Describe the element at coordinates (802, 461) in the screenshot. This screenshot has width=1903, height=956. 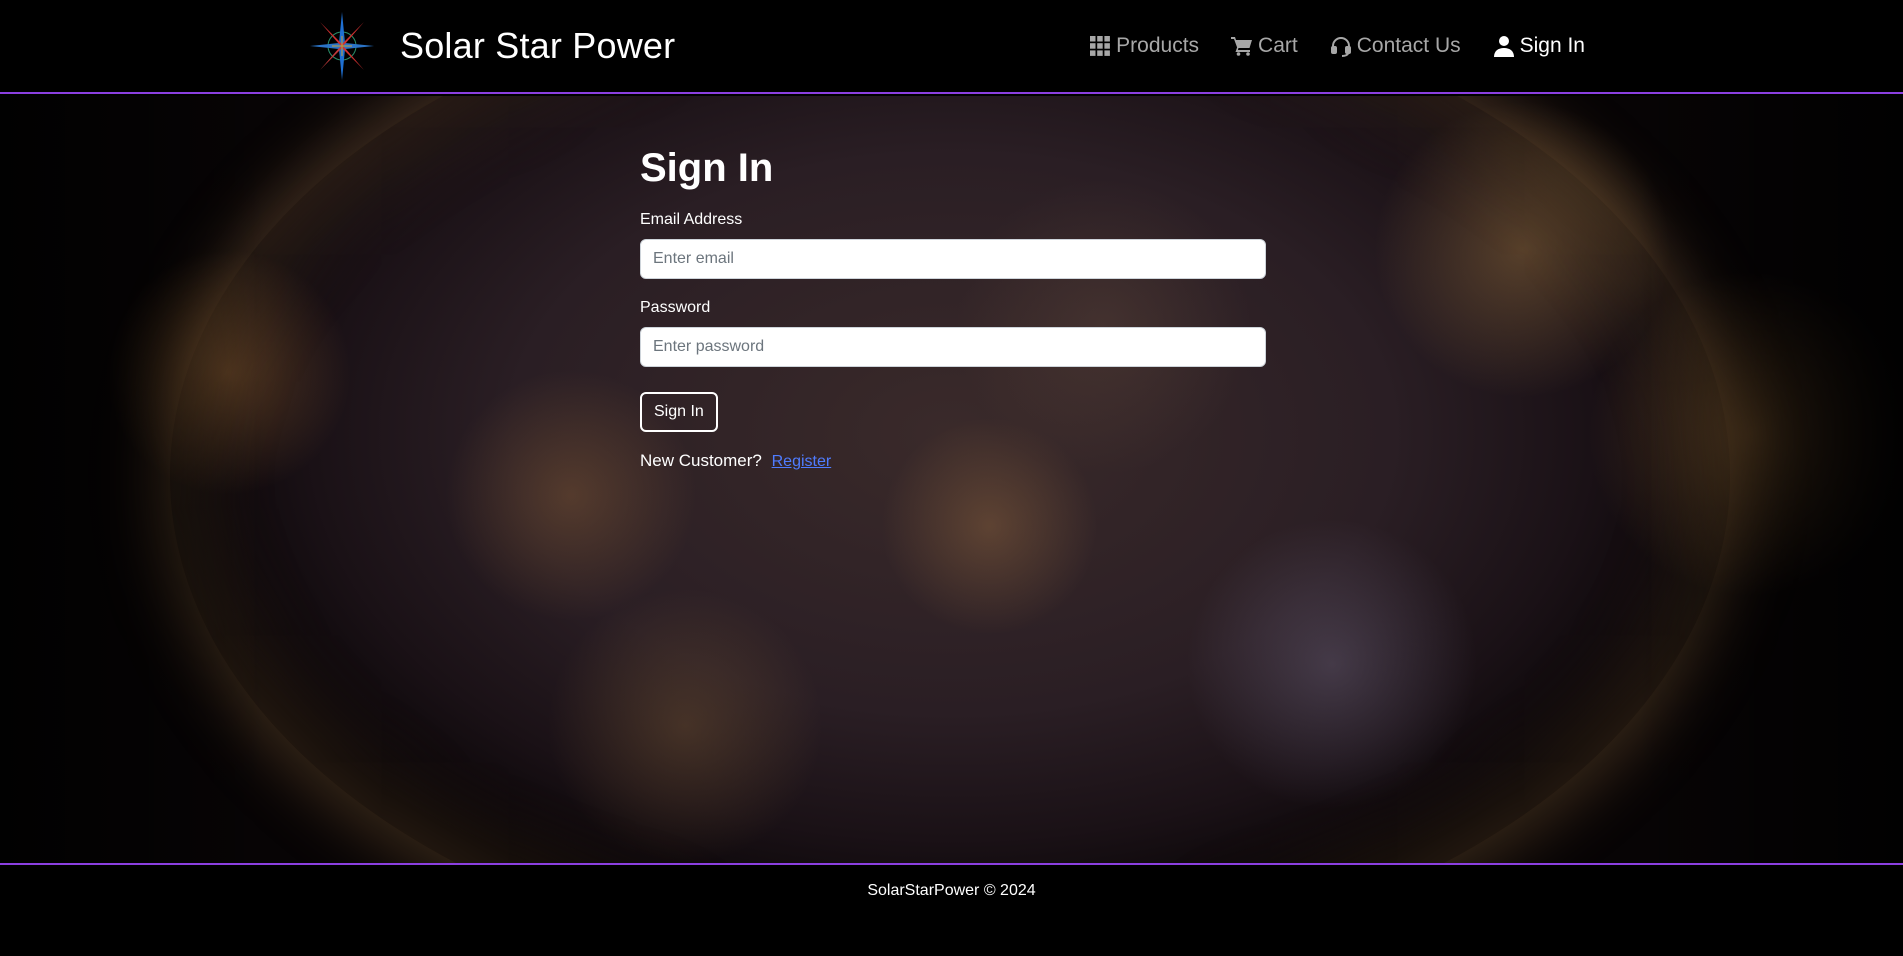
I see `register-link: Register` at that location.